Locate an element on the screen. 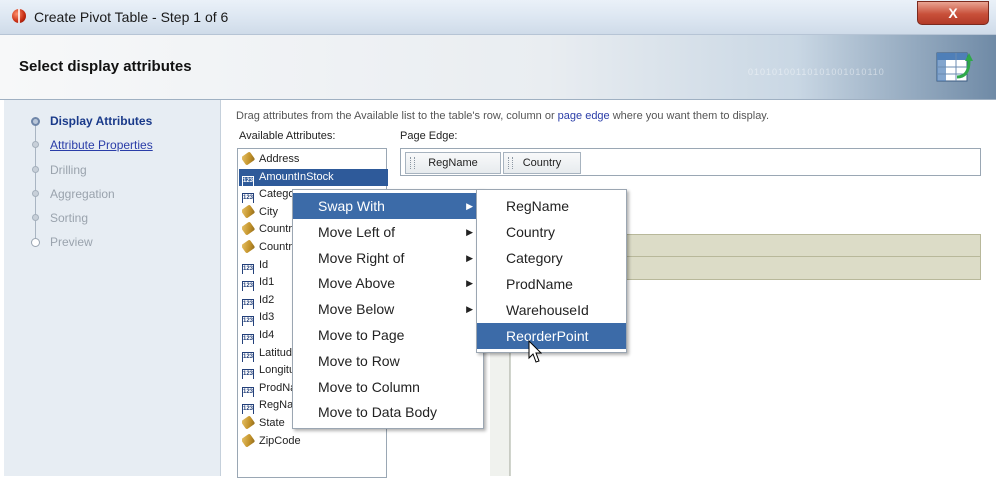 The width and height of the screenshot is (996, 478). submenu-item-reorderpoint: ReorderPoint is located at coordinates (551, 336).